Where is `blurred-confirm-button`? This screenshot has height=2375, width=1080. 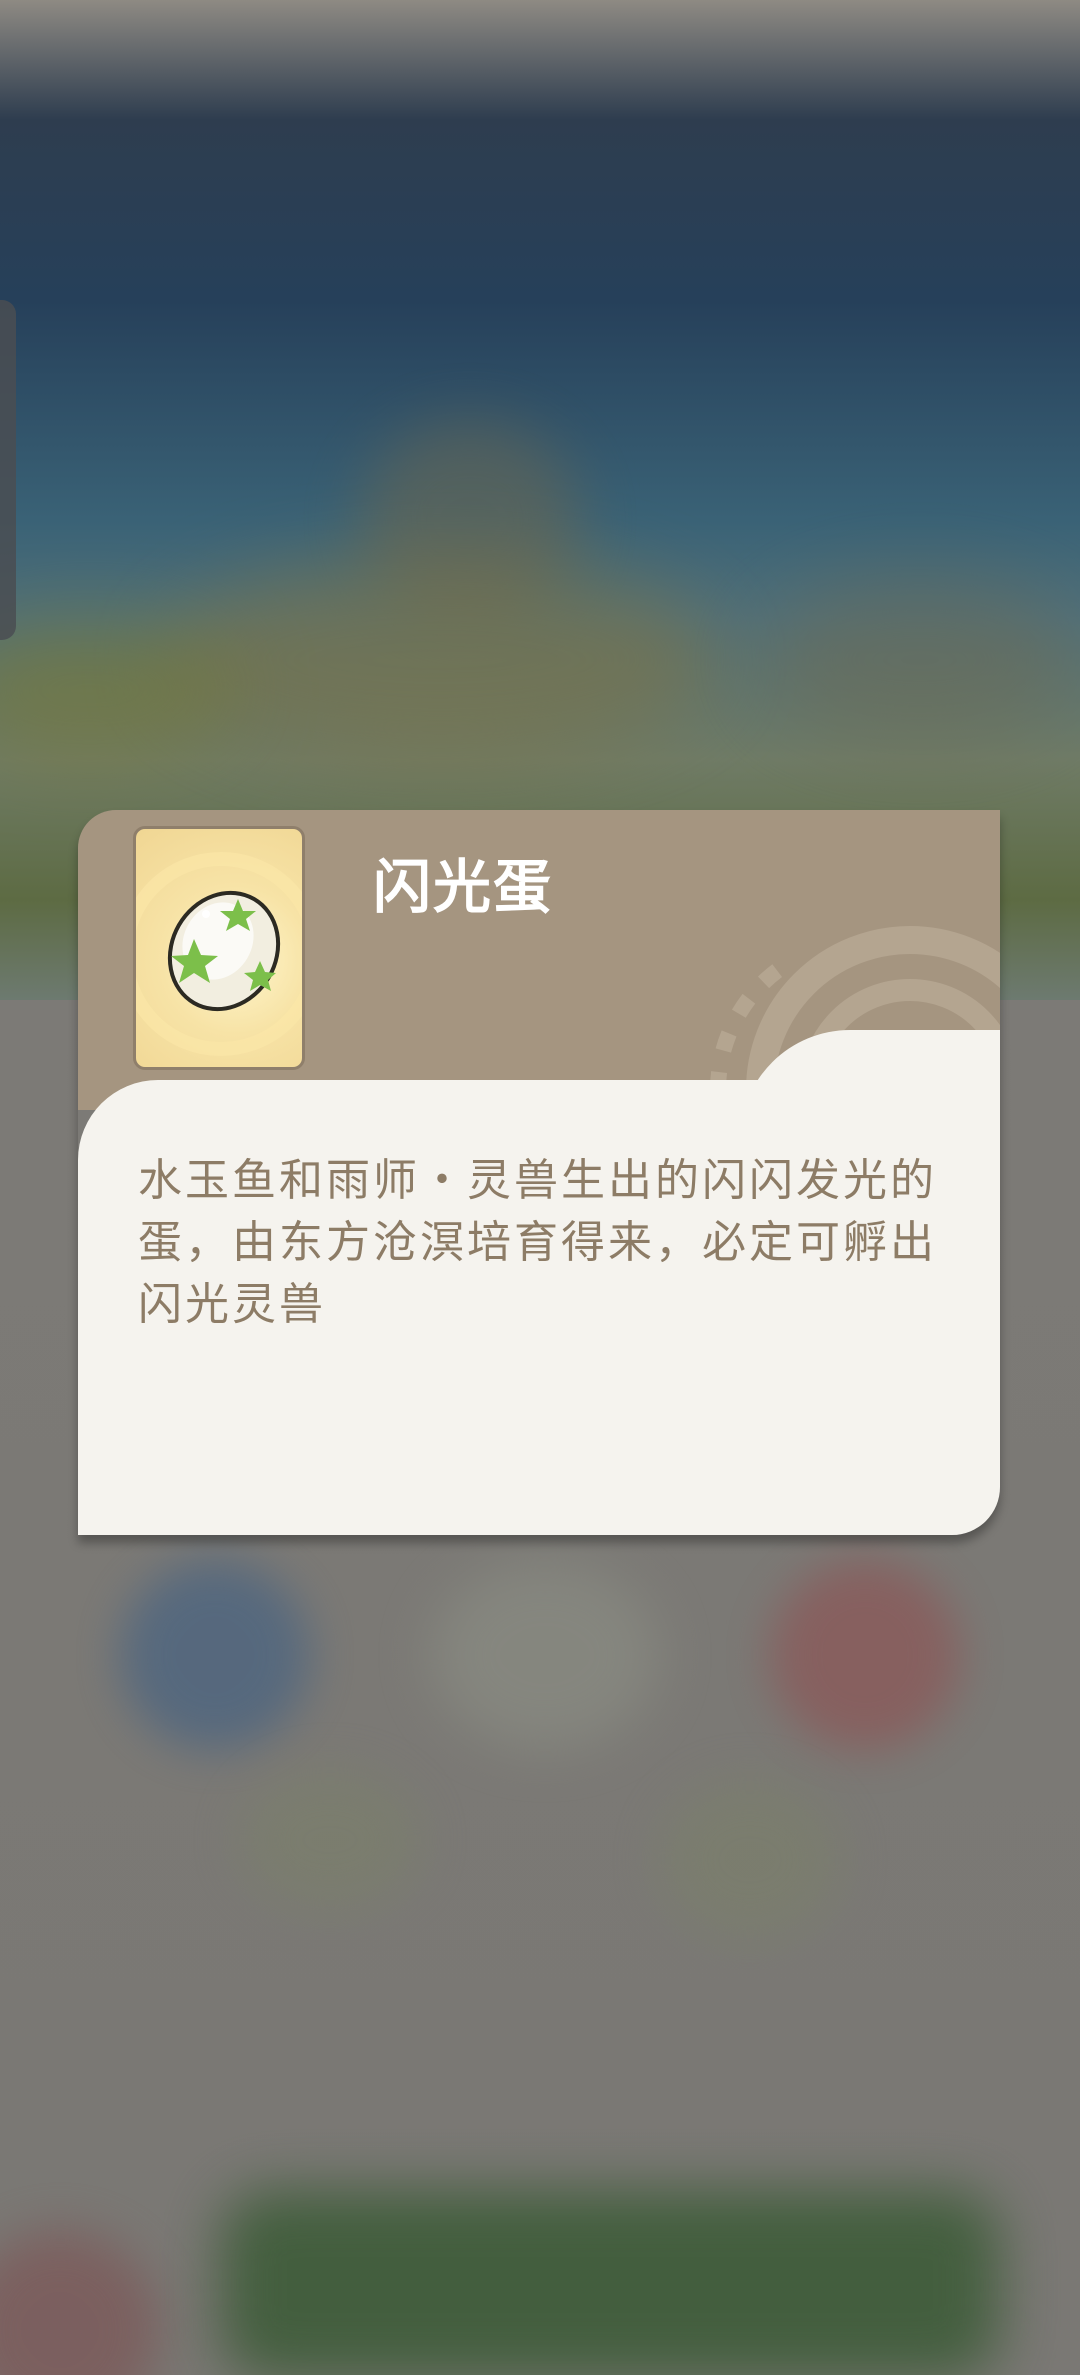 blurred-confirm-button is located at coordinates (610, 2282).